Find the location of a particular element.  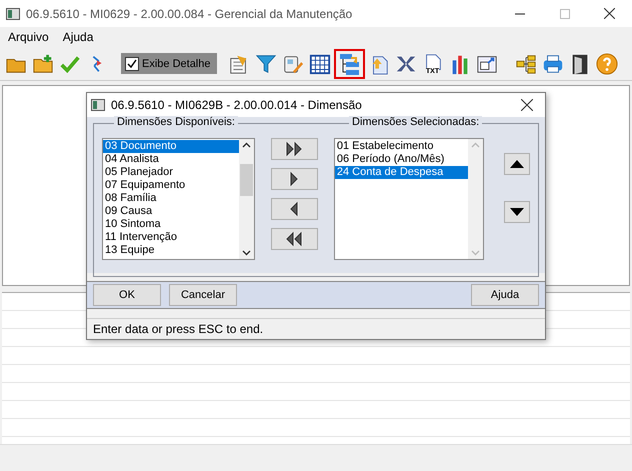

tree-icon is located at coordinates (349, 64).